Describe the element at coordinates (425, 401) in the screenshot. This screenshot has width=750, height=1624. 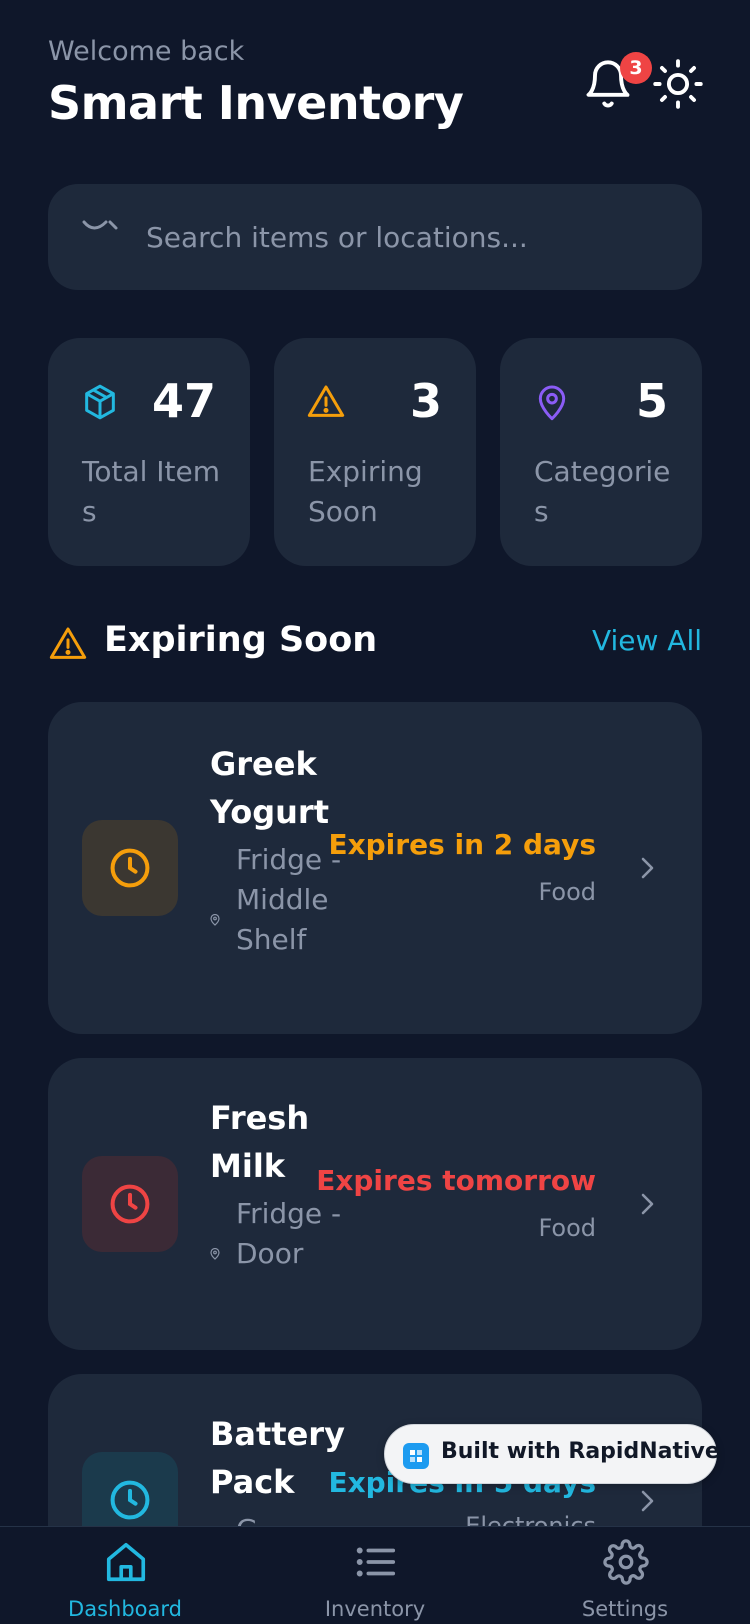
I see `stat-value: 3` at that location.